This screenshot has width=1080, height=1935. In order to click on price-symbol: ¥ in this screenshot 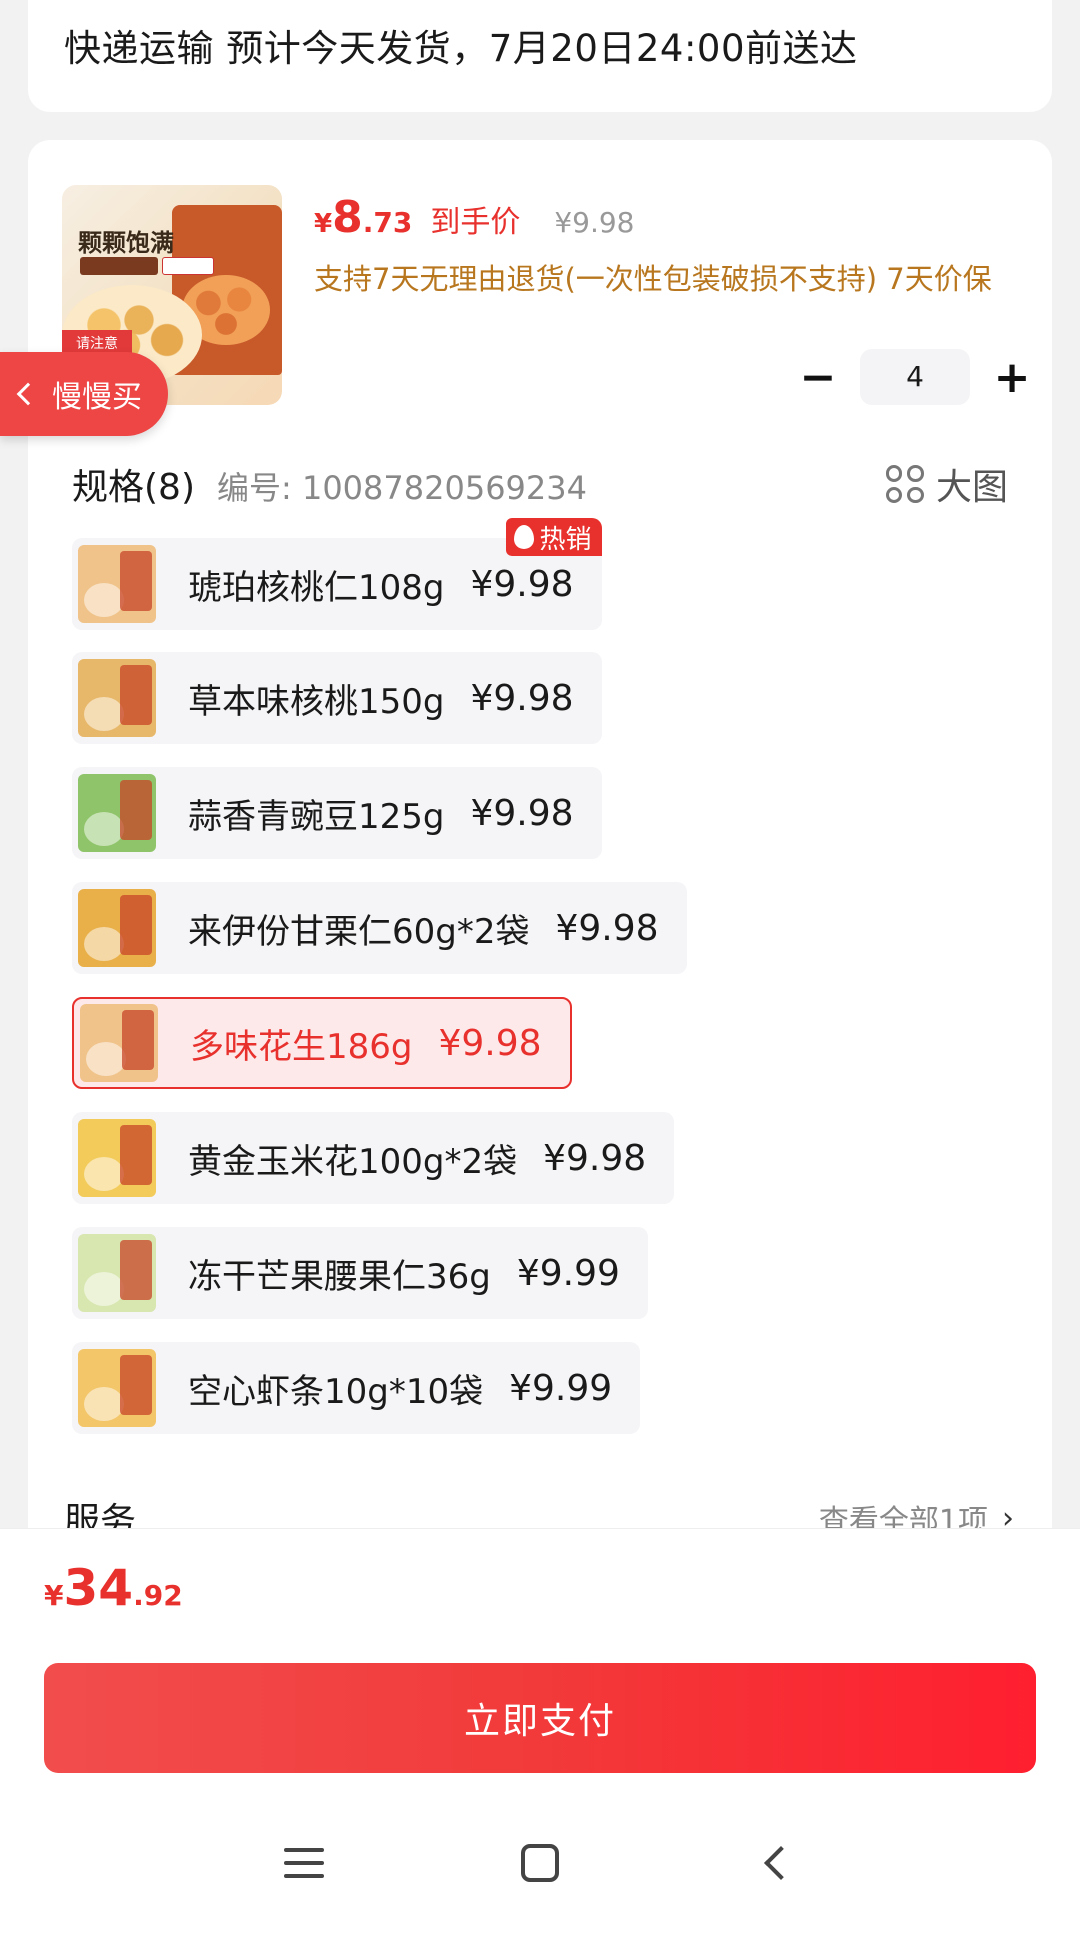, I will do `click(323, 224)`.